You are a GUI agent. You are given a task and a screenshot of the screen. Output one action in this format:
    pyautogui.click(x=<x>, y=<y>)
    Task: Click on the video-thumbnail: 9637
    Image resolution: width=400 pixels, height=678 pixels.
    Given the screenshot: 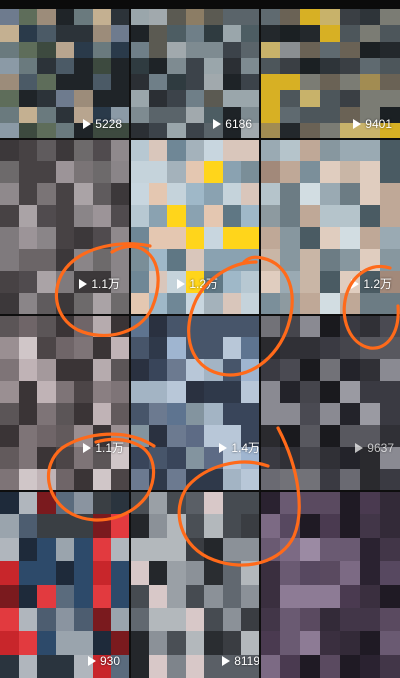 What is the action you would take?
    pyautogui.click(x=330, y=403)
    